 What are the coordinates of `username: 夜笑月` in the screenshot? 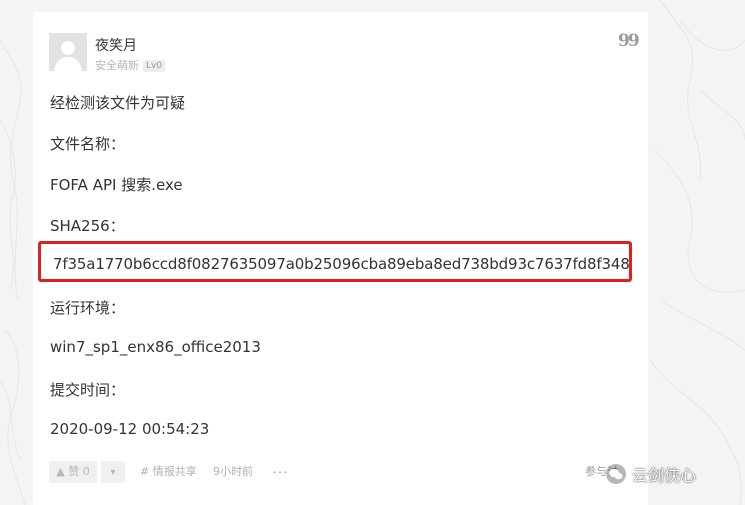 It's located at (116, 45).